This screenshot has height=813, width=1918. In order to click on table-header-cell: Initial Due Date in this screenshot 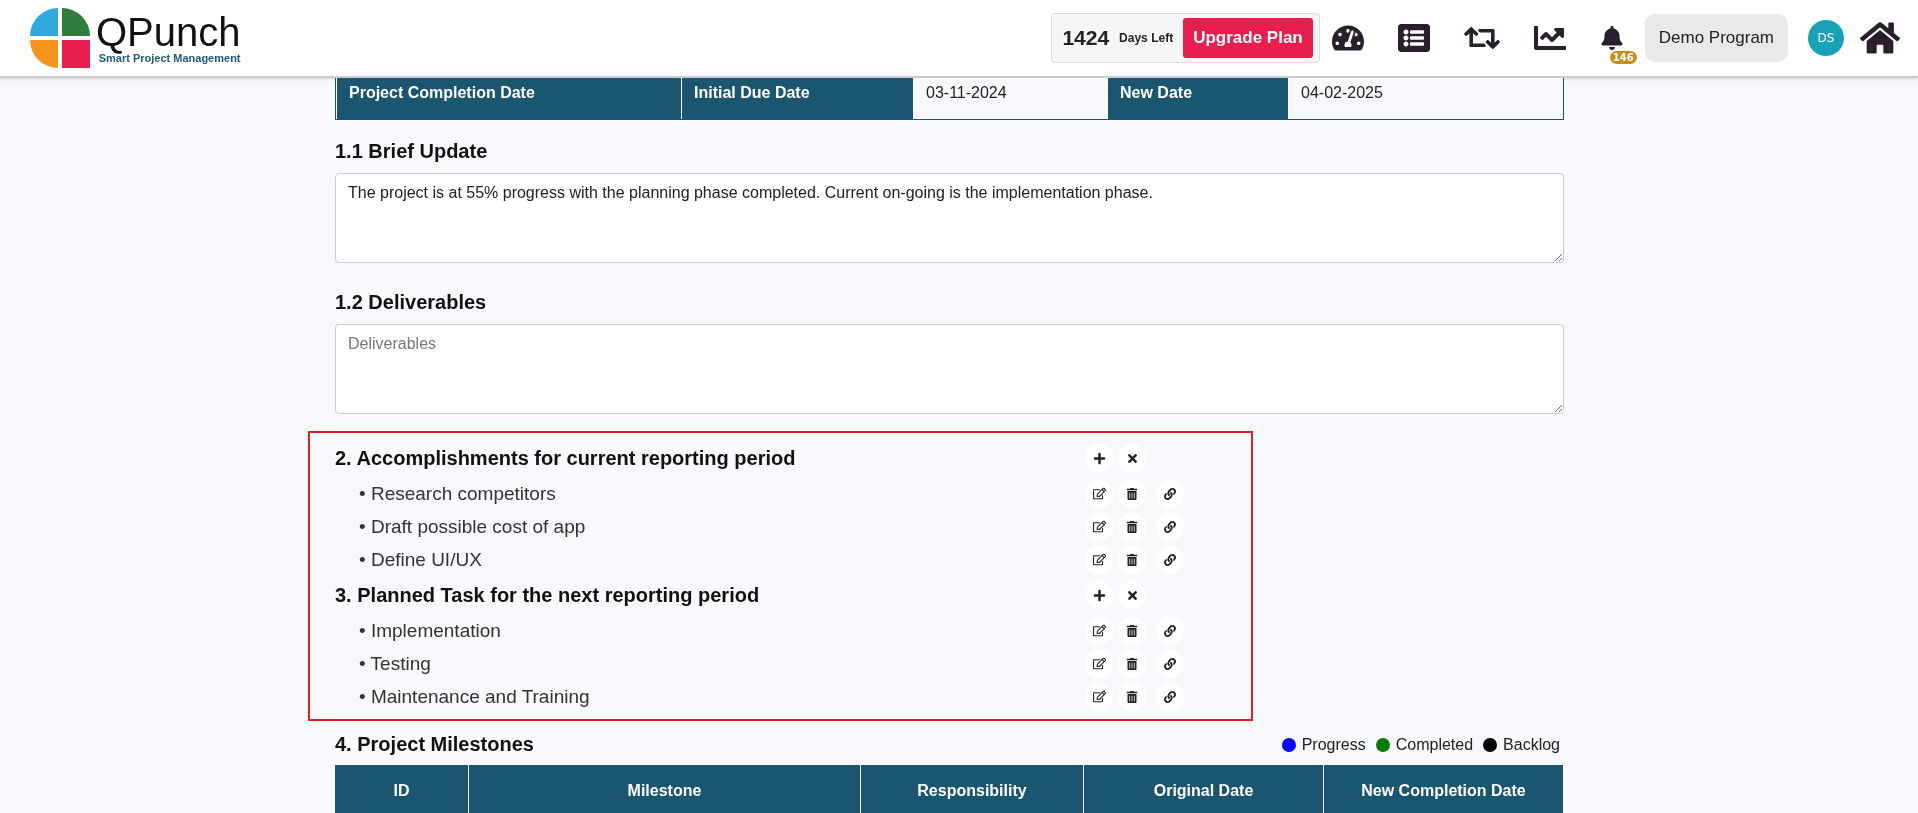, I will do `click(797, 98)`.